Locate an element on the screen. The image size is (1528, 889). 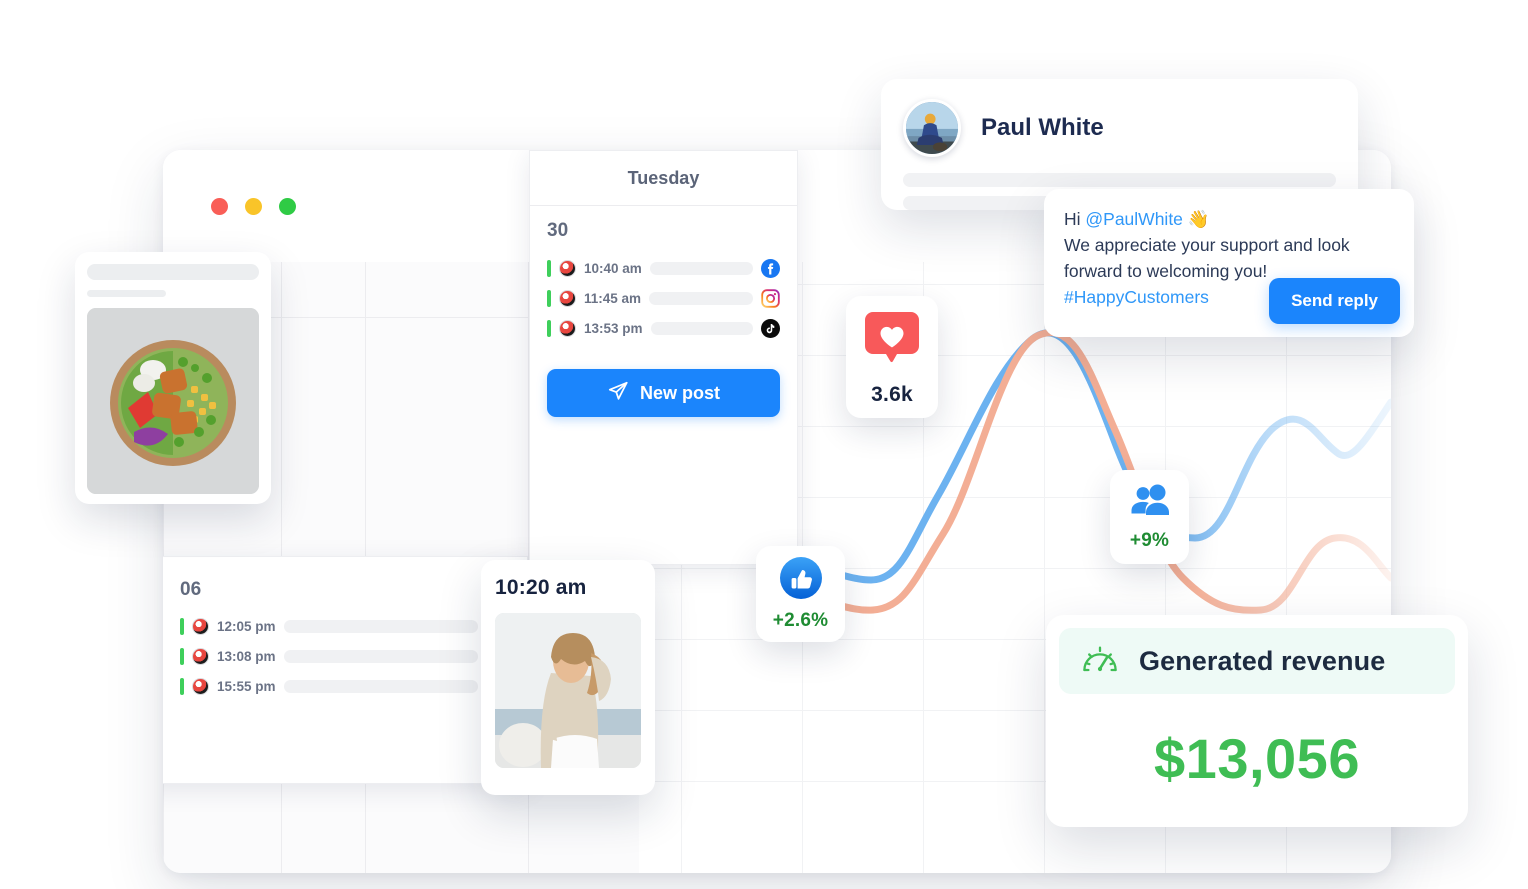
heart-icon is located at coordinates (892, 341).